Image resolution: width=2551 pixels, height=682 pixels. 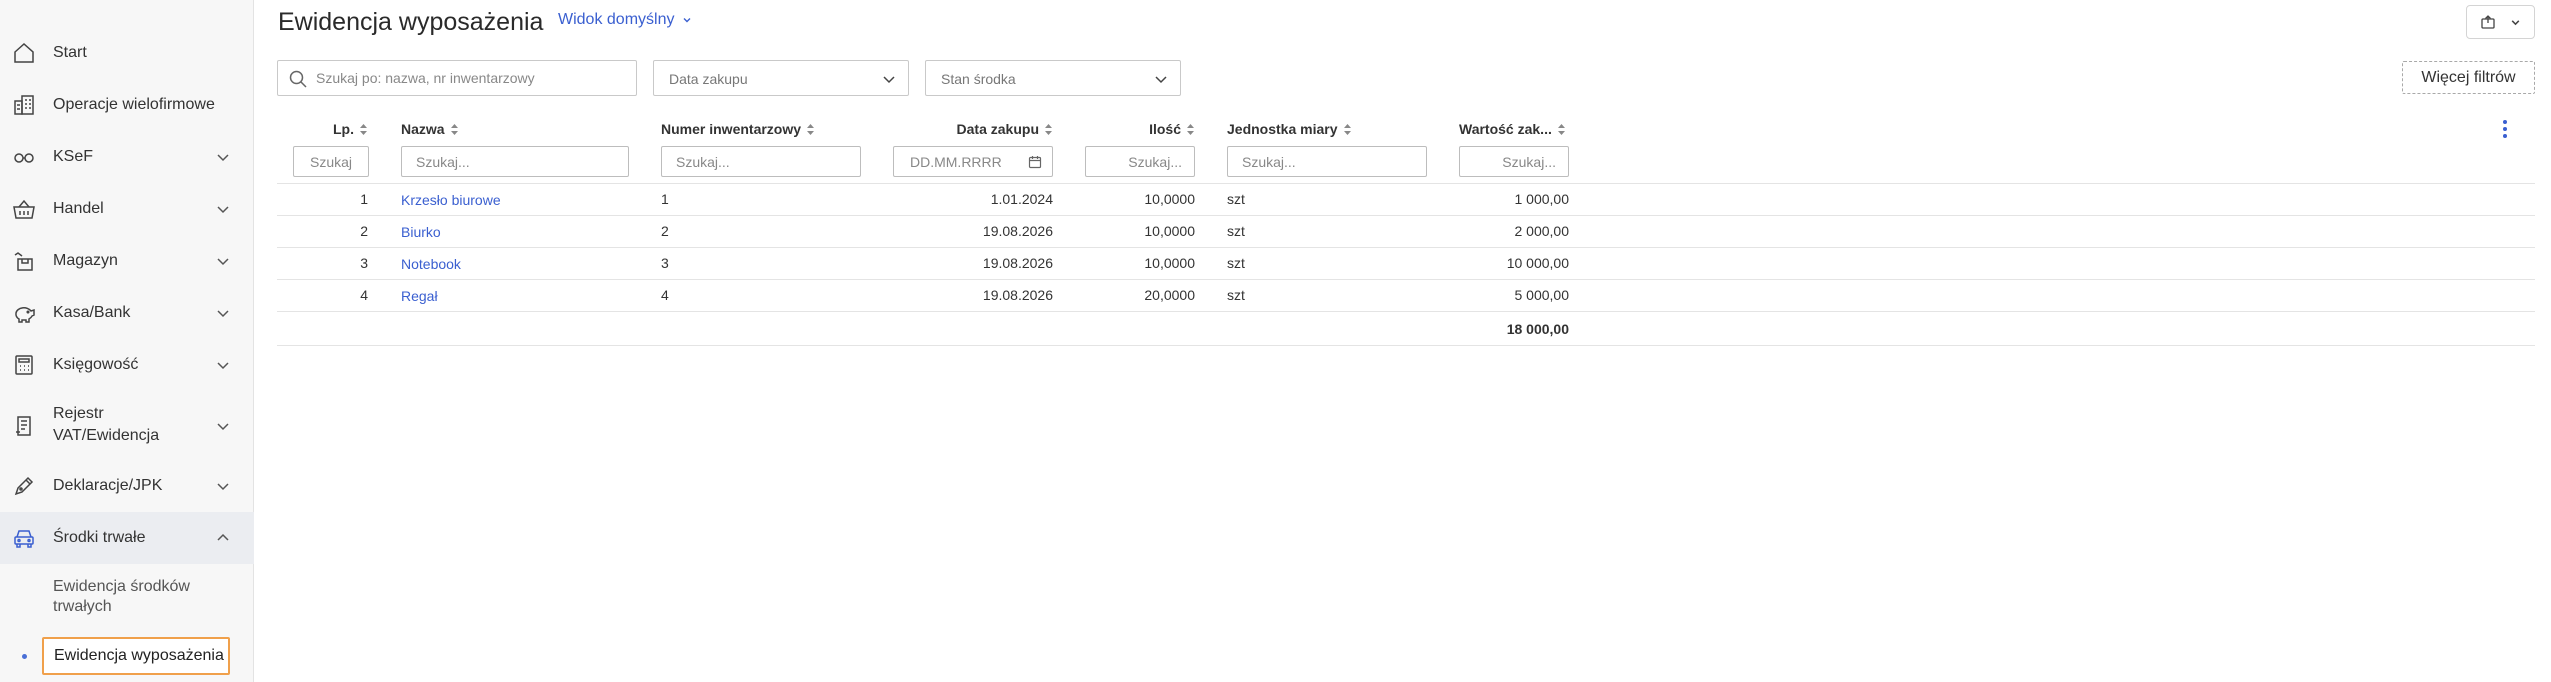 What do you see at coordinates (223, 538) in the screenshot?
I see `chevron-up-icon` at bounding box center [223, 538].